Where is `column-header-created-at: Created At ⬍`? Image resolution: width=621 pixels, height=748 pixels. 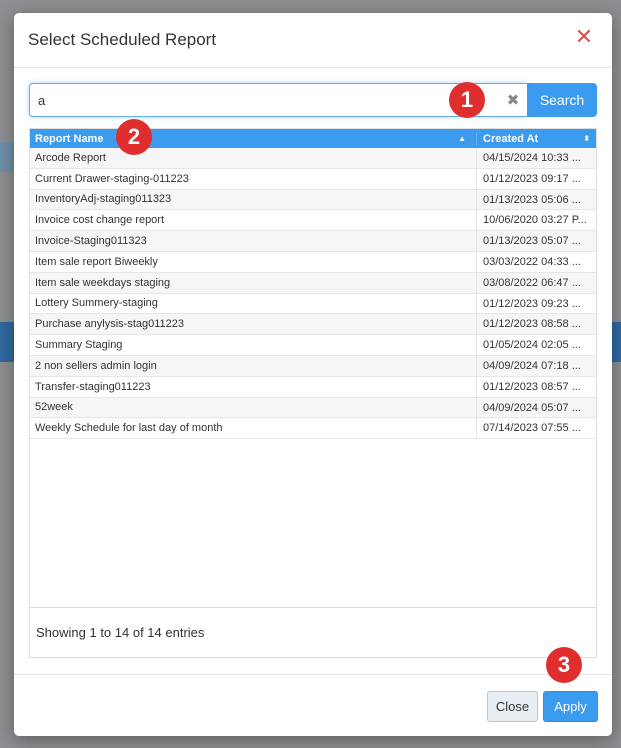 column-header-created-at: Created At ⬍ is located at coordinates (536, 138).